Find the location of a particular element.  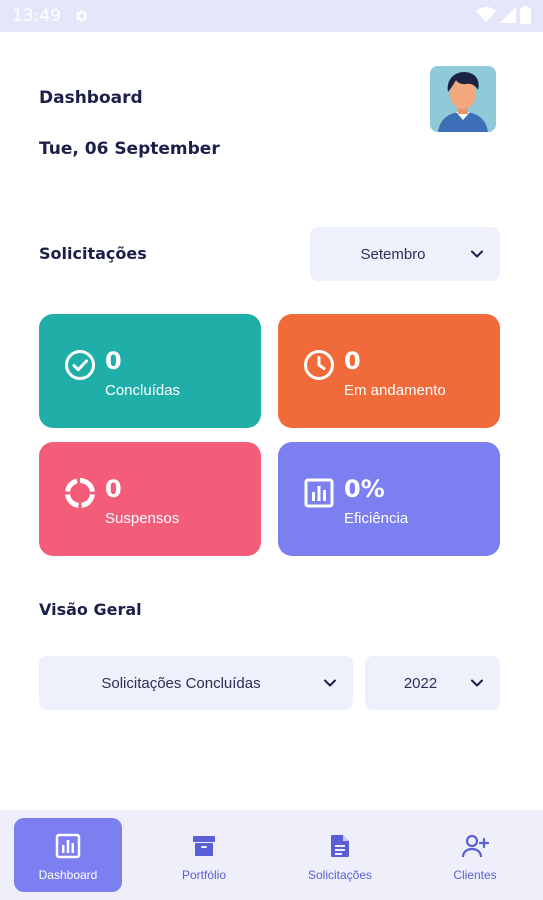

clock-icon is located at coordinates (319, 365).